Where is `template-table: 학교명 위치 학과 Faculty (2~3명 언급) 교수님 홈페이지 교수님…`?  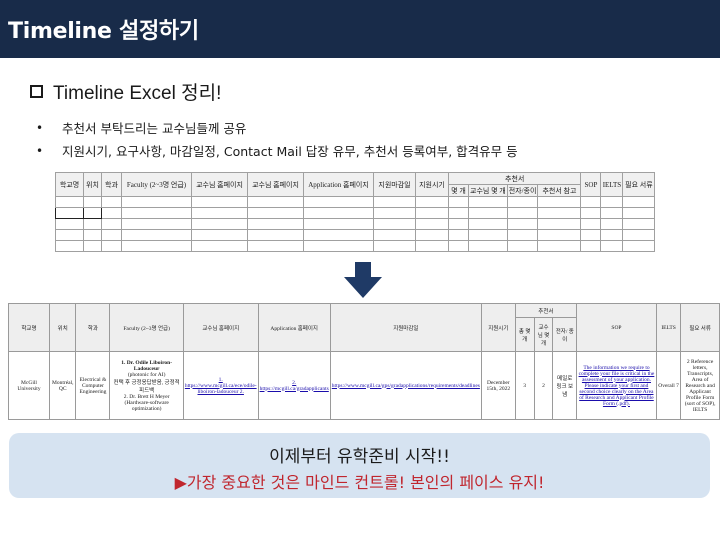 template-table: 학교명 위치 학과 Faculty (2~3명 언급) 교수님 홈페이지 교수님… is located at coordinates (355, 212).